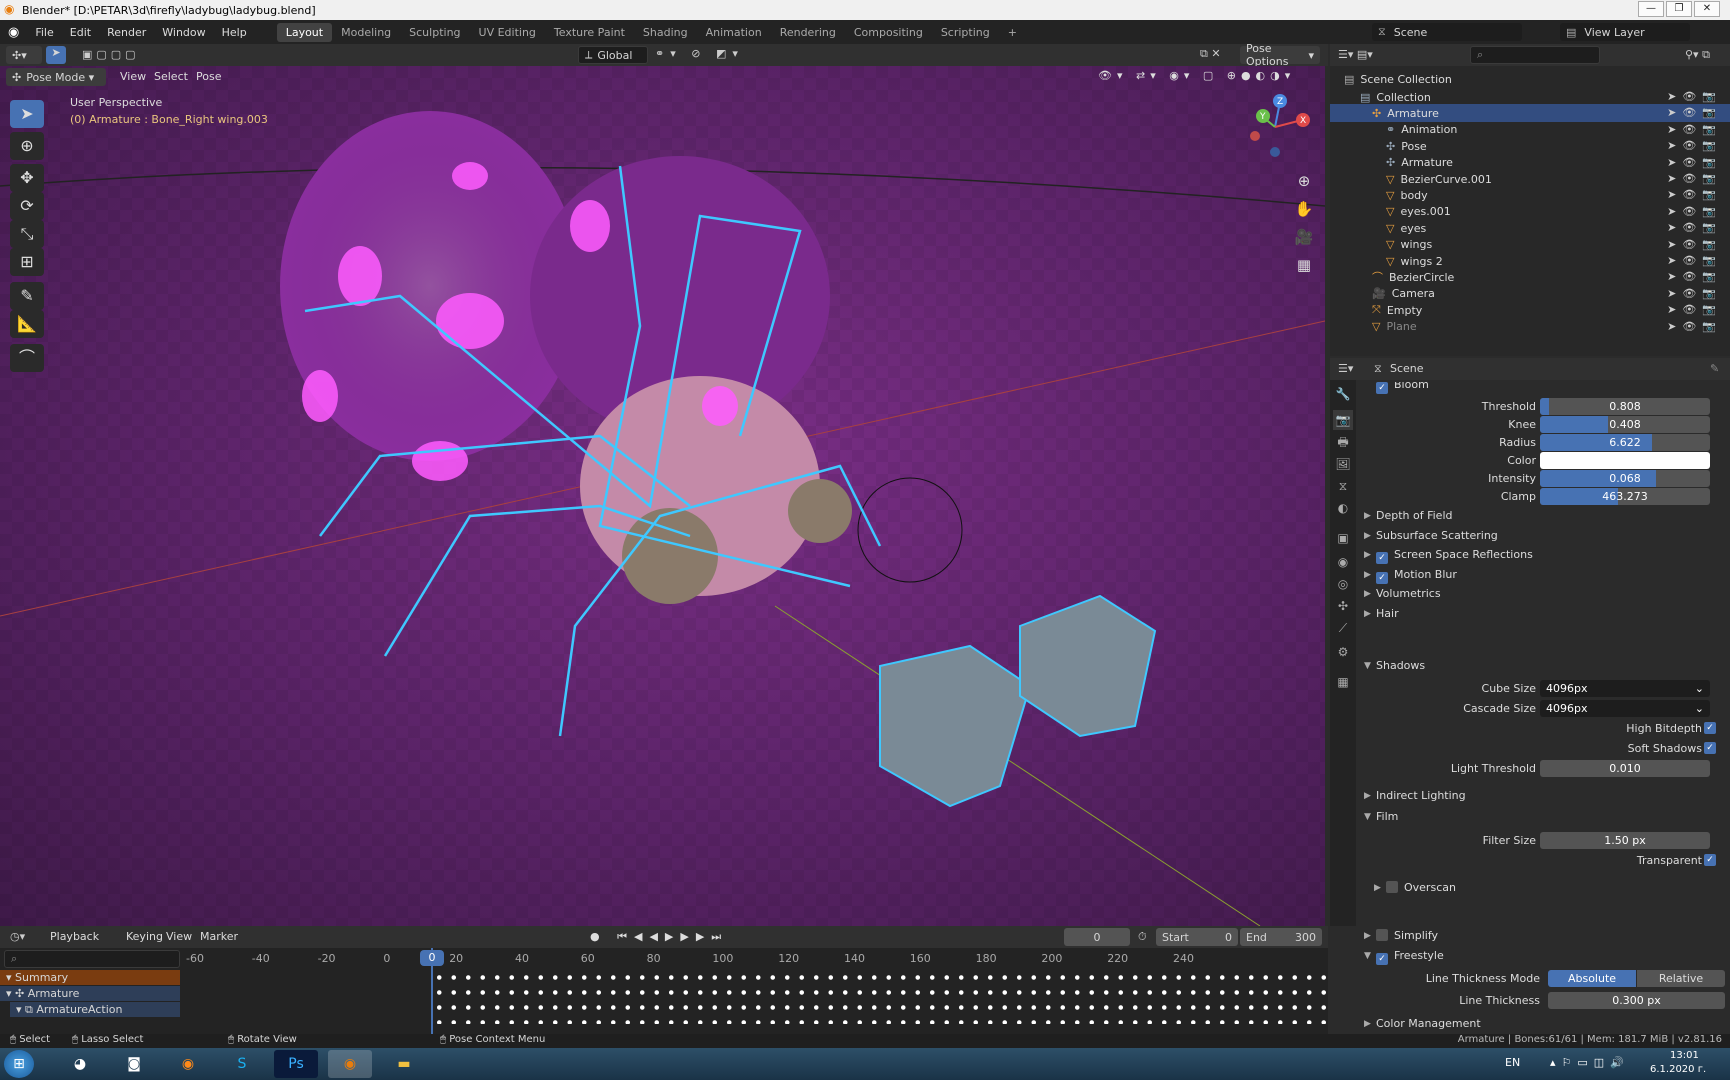 The image size is (1730, 1080). Describe the element at coordinates (56, 77) in the screenshot. I see `mode-dropdown: ✣ Pose Mode ▾` at that location.